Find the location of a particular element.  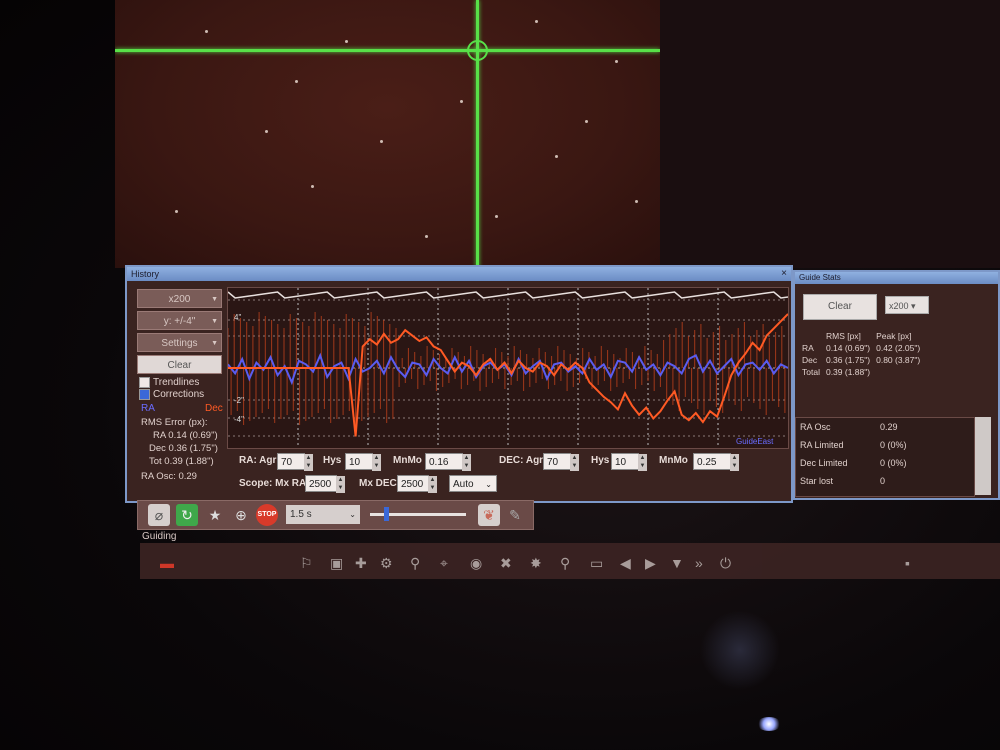

dec-agr-label: DEC: Agr is located at coordinates (521, 460).